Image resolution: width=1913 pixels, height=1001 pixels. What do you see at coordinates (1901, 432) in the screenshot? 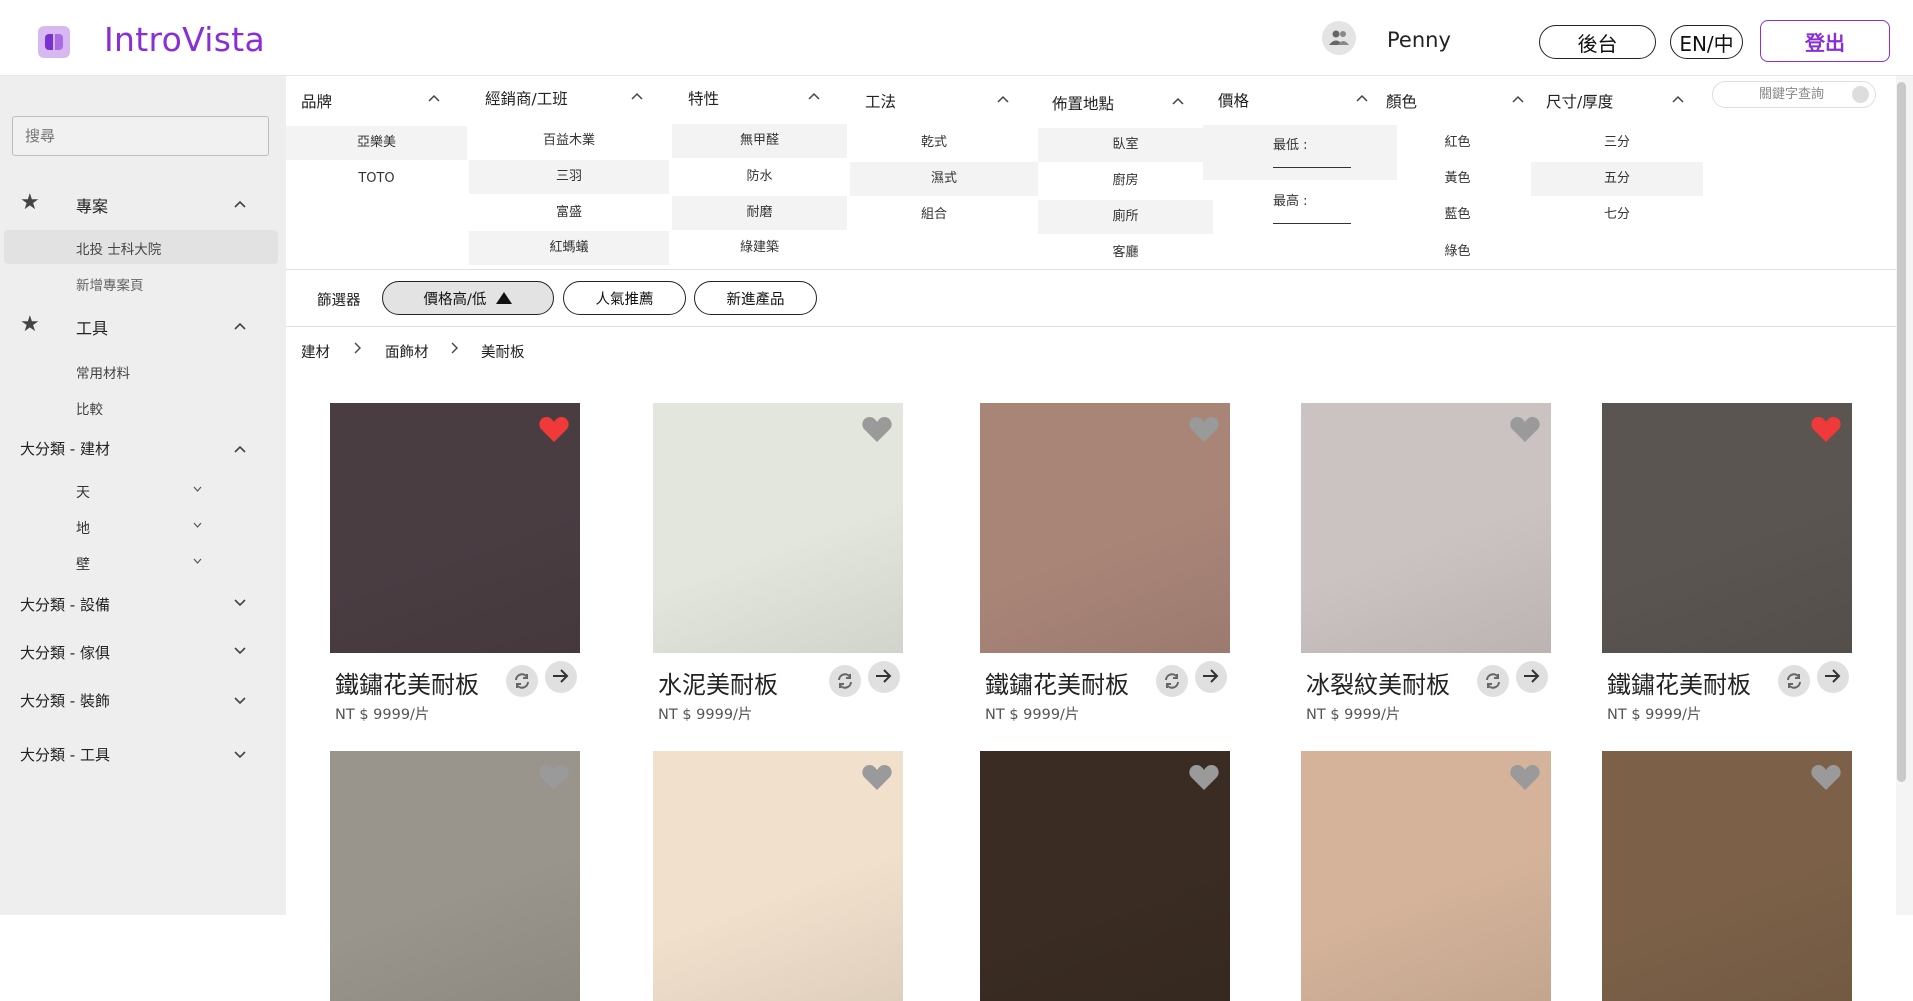
I see `scrollbar-thumb` at bounding box center [1901, 432].